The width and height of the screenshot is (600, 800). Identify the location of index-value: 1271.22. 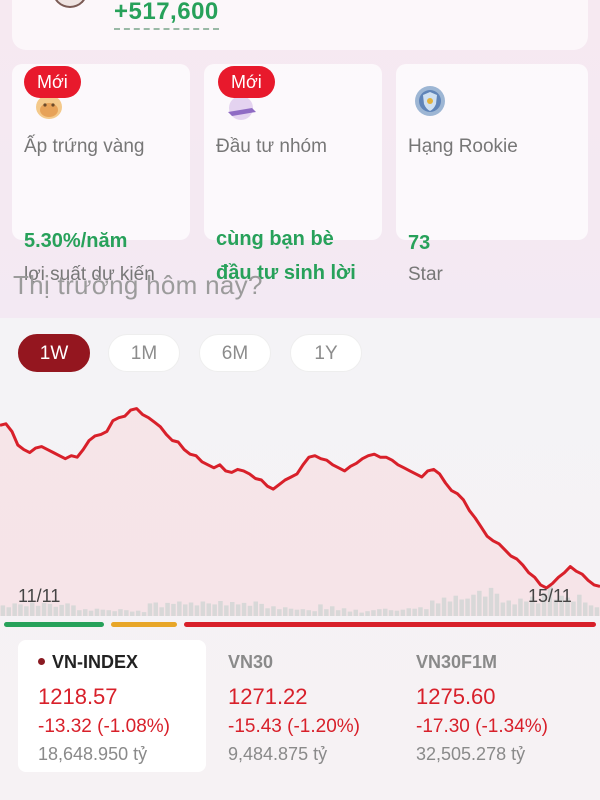
(268, 696).